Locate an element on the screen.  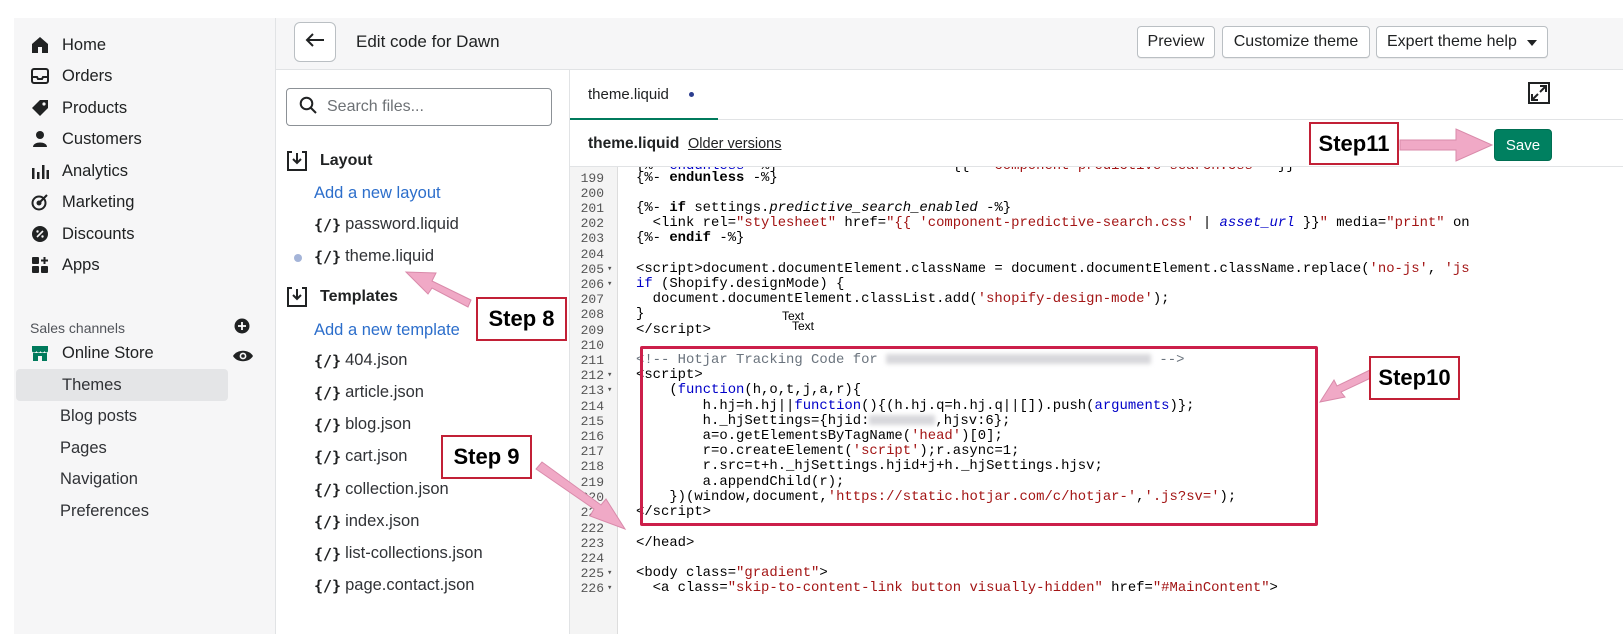
step10-label: Step10 is located at coordinates (1414, 378).